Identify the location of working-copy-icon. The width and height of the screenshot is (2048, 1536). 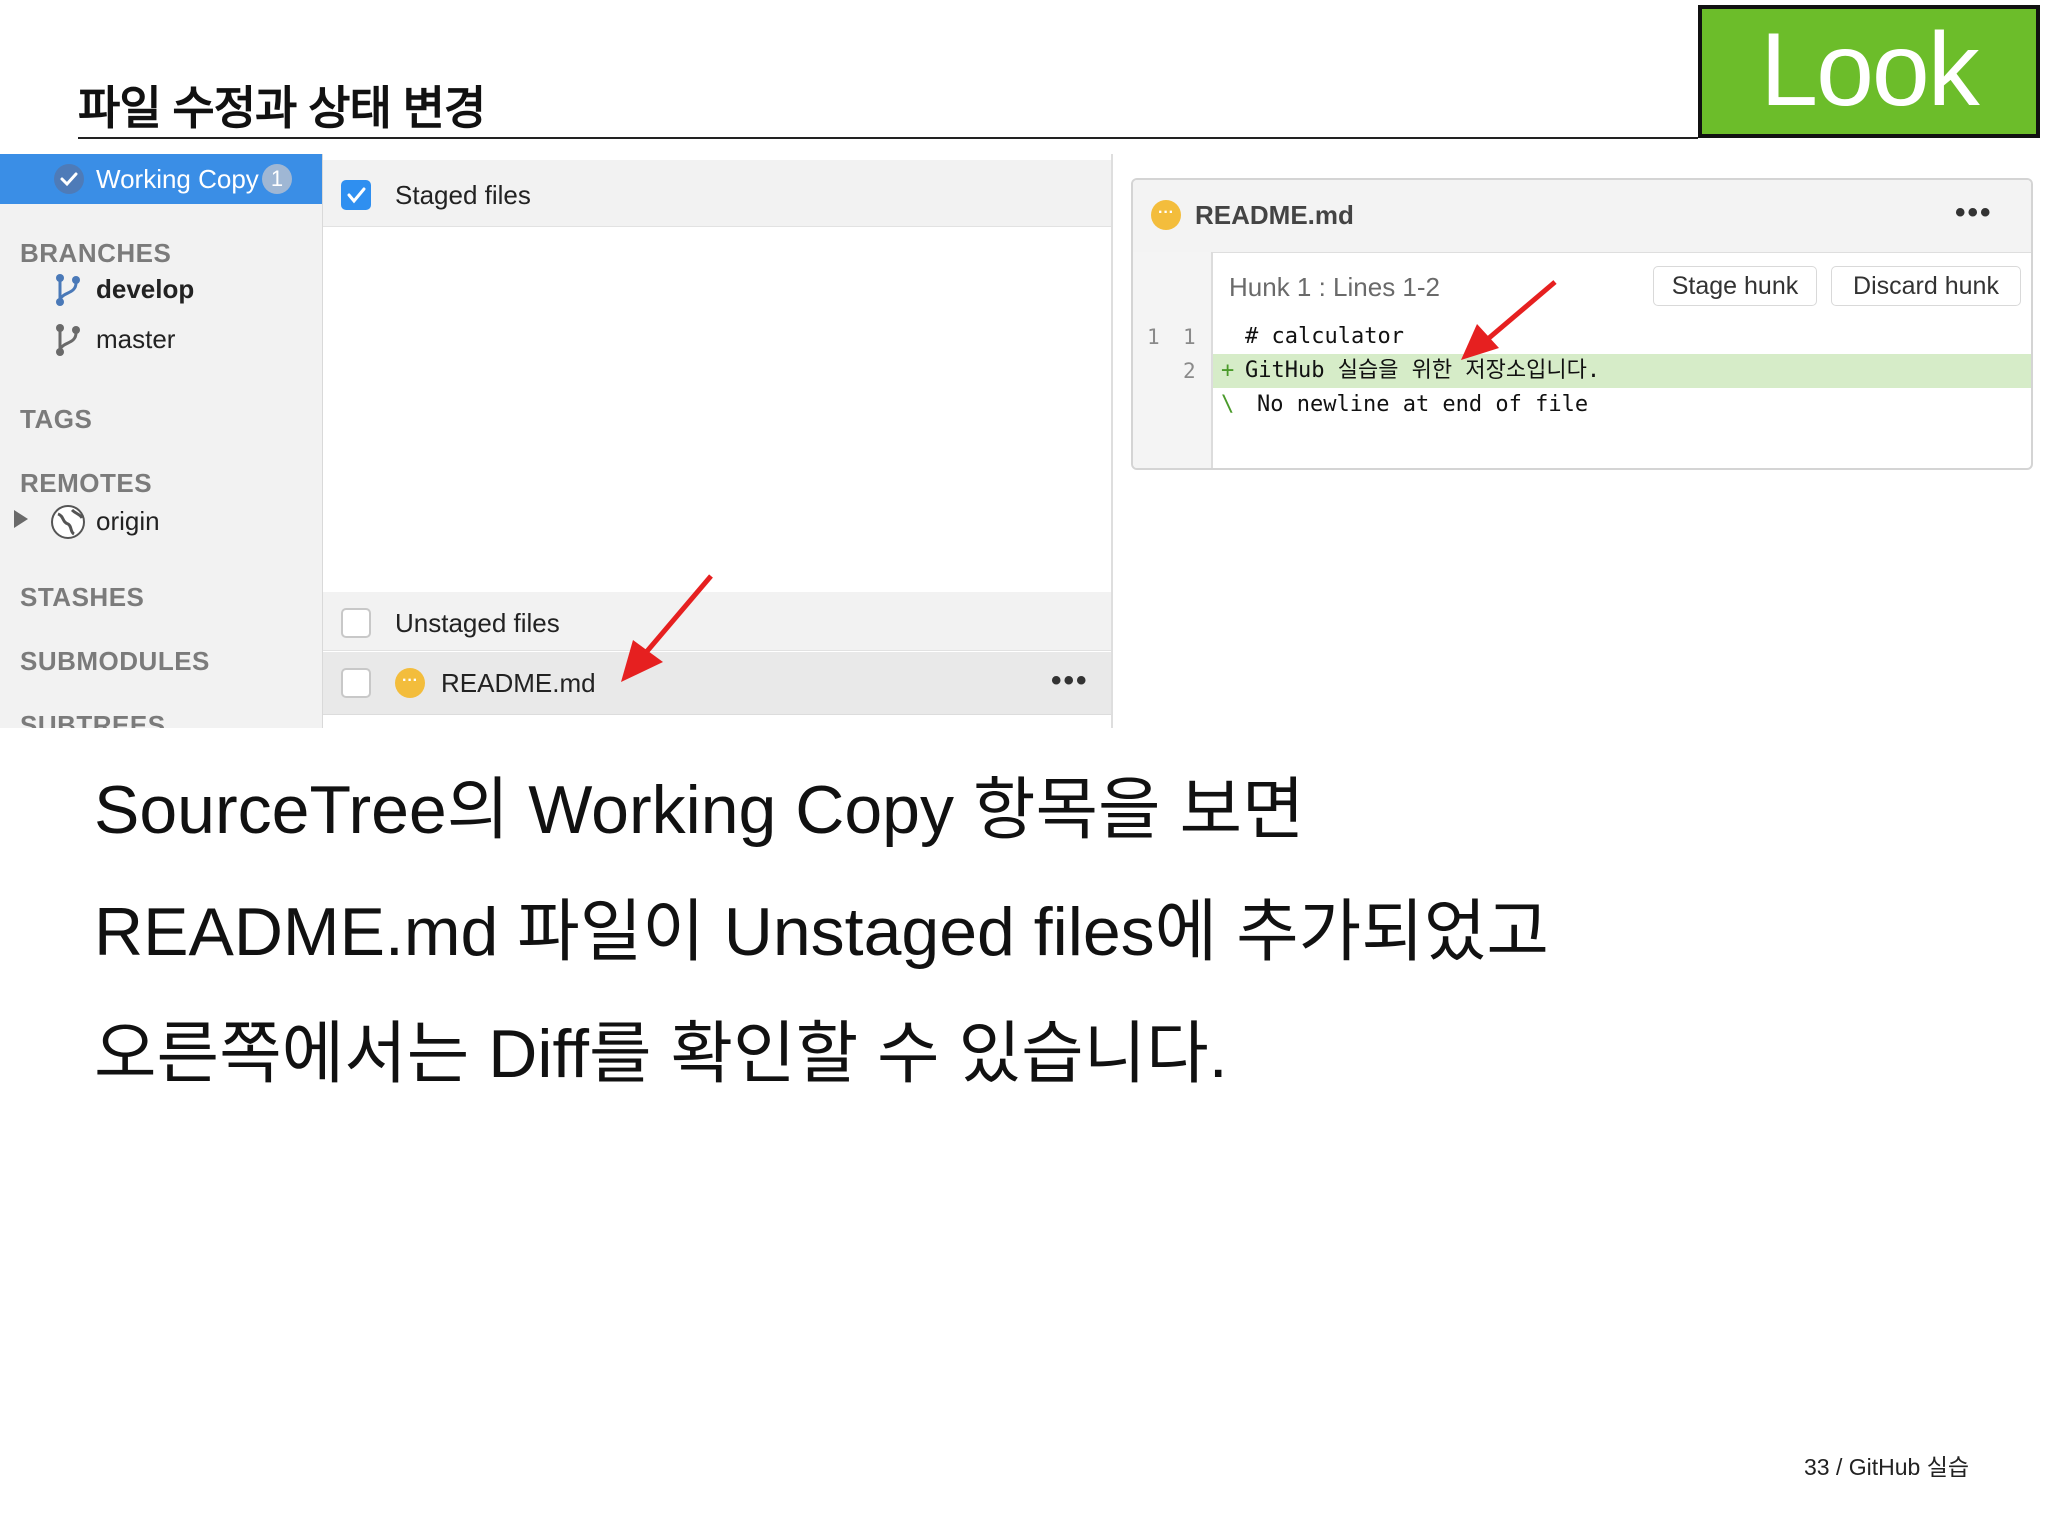
(69, 179).